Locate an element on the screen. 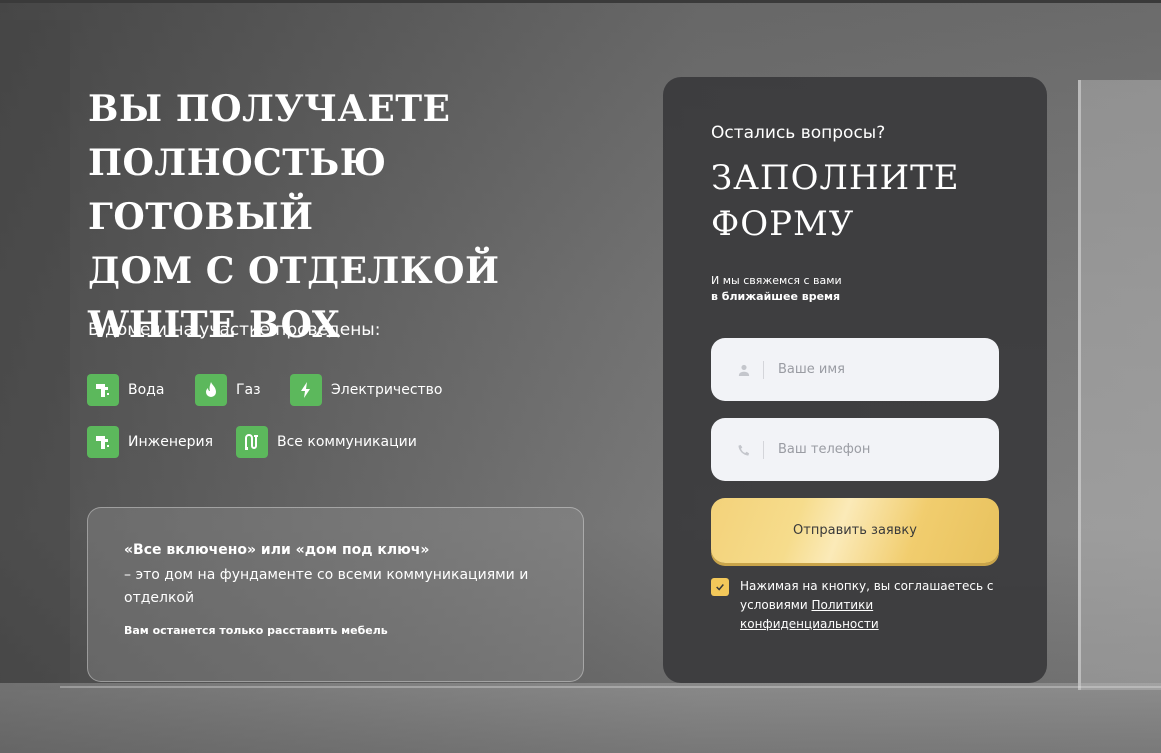 Image resolution: width=1161 pixels, height=753 pixels. form-small-question: Остались вопросы? is located at coordinates (798, 133).